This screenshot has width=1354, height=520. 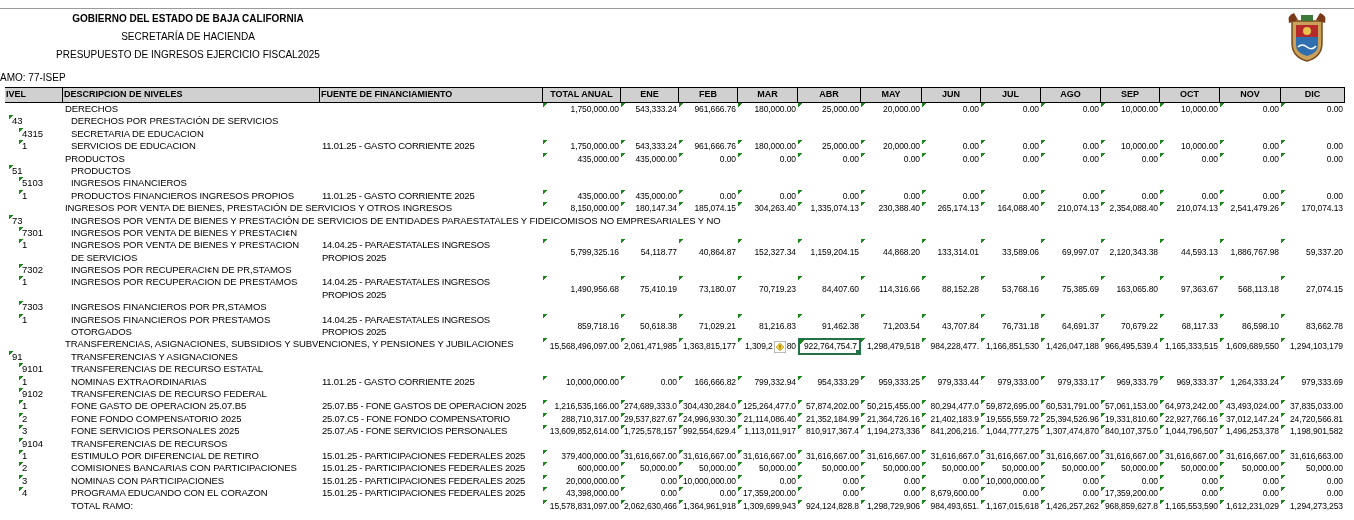 What do you see at coordinates (708, 431) in the screenshot?
I see `table-cell: 992,554,629.4` at bounding box center [708, 431].